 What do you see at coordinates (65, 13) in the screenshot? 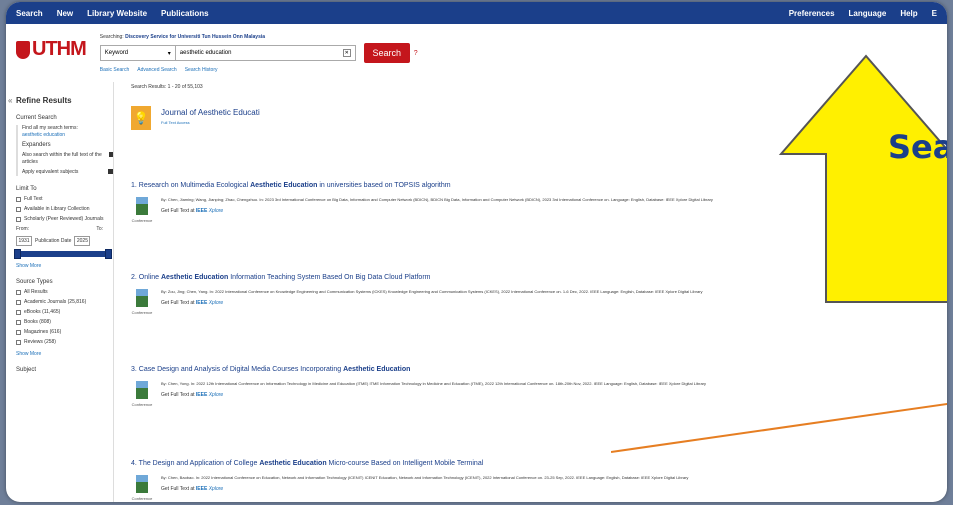
I see `nav-new: New` at bounding box center [65, 13].